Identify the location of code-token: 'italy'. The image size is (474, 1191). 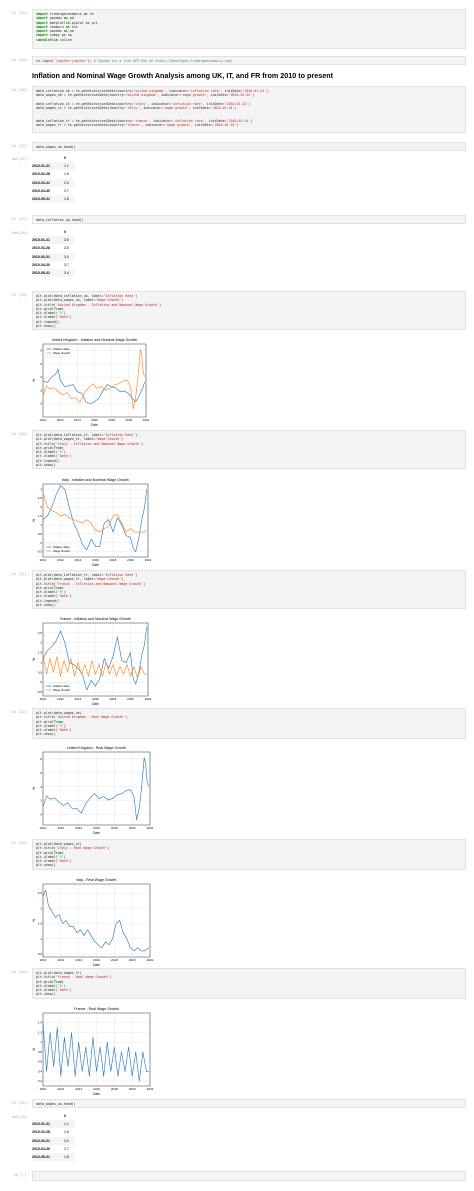
(132, 108).